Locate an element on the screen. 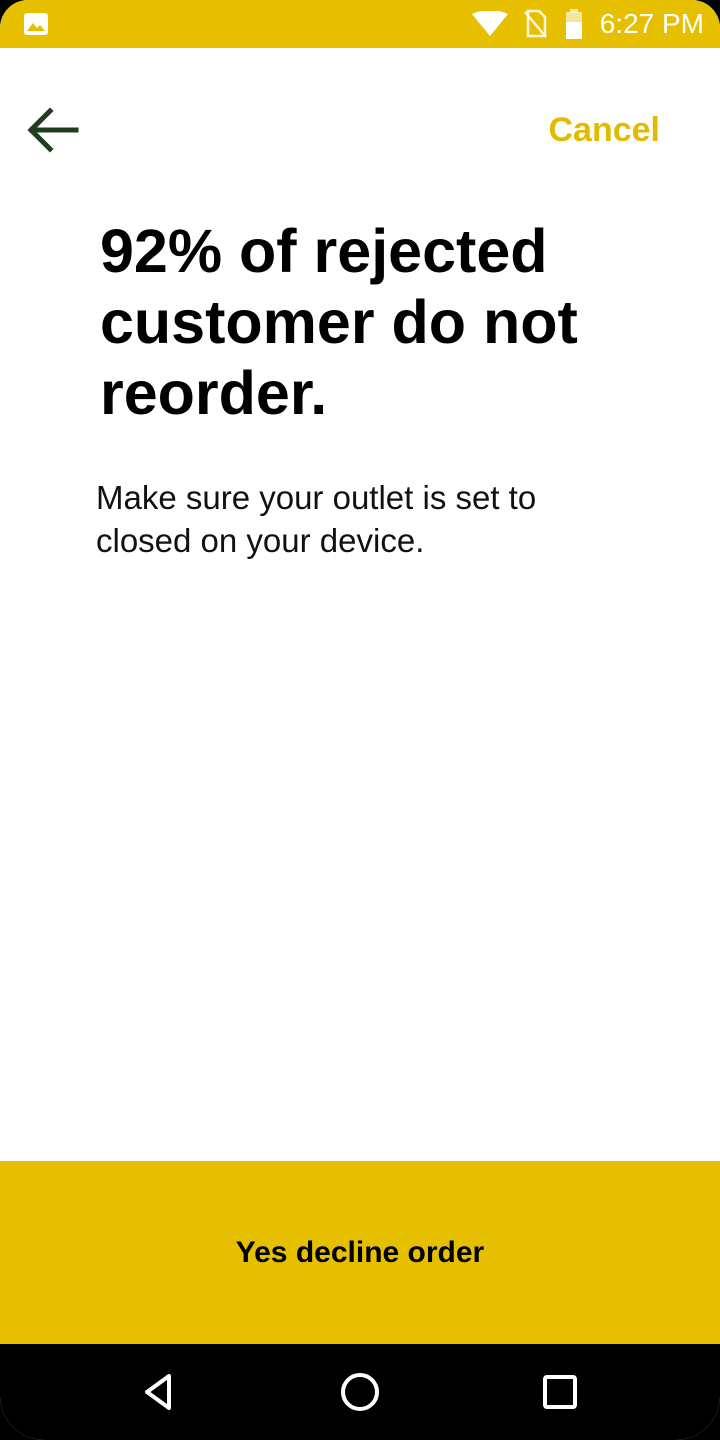  cancel-button: Cancel is located at coordinates (605, 130).